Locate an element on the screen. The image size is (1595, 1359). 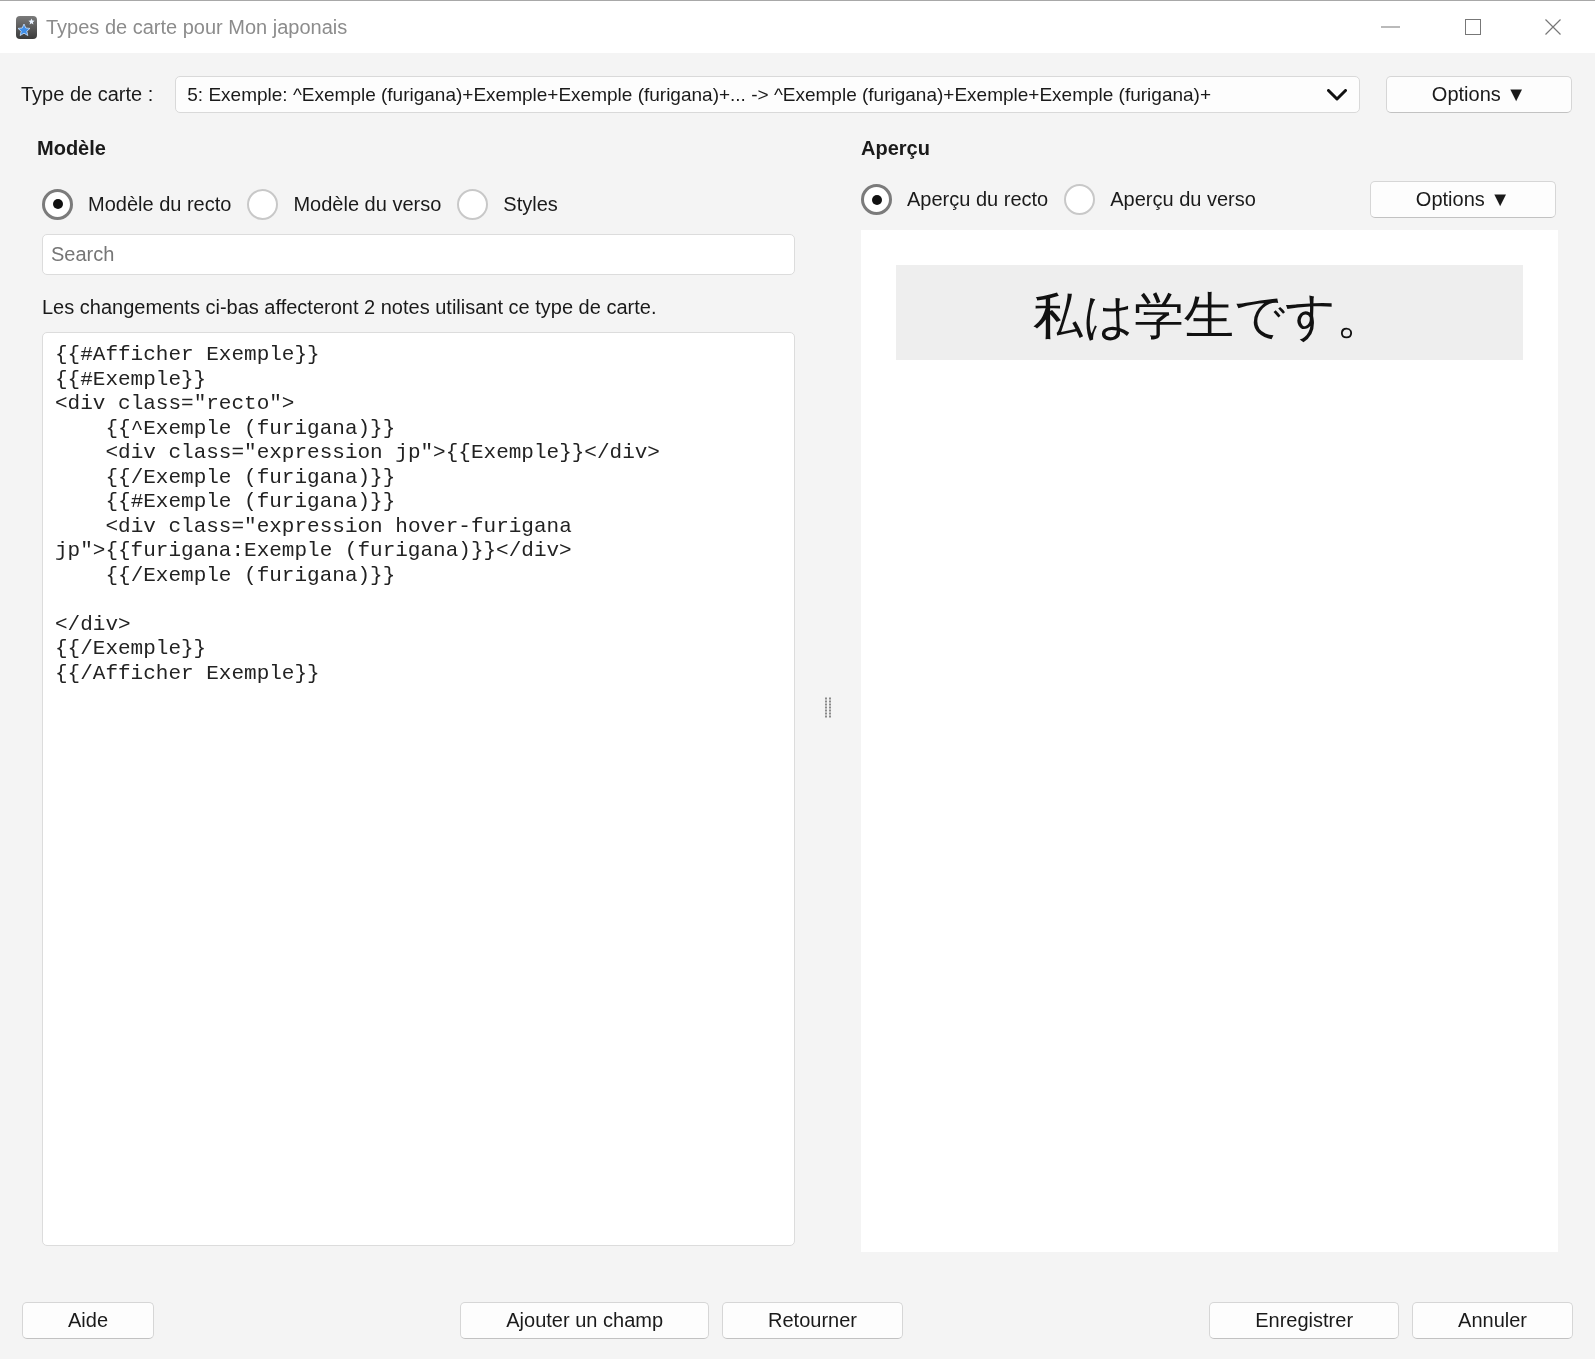
close-icon is located at coordinates (1553, 27).